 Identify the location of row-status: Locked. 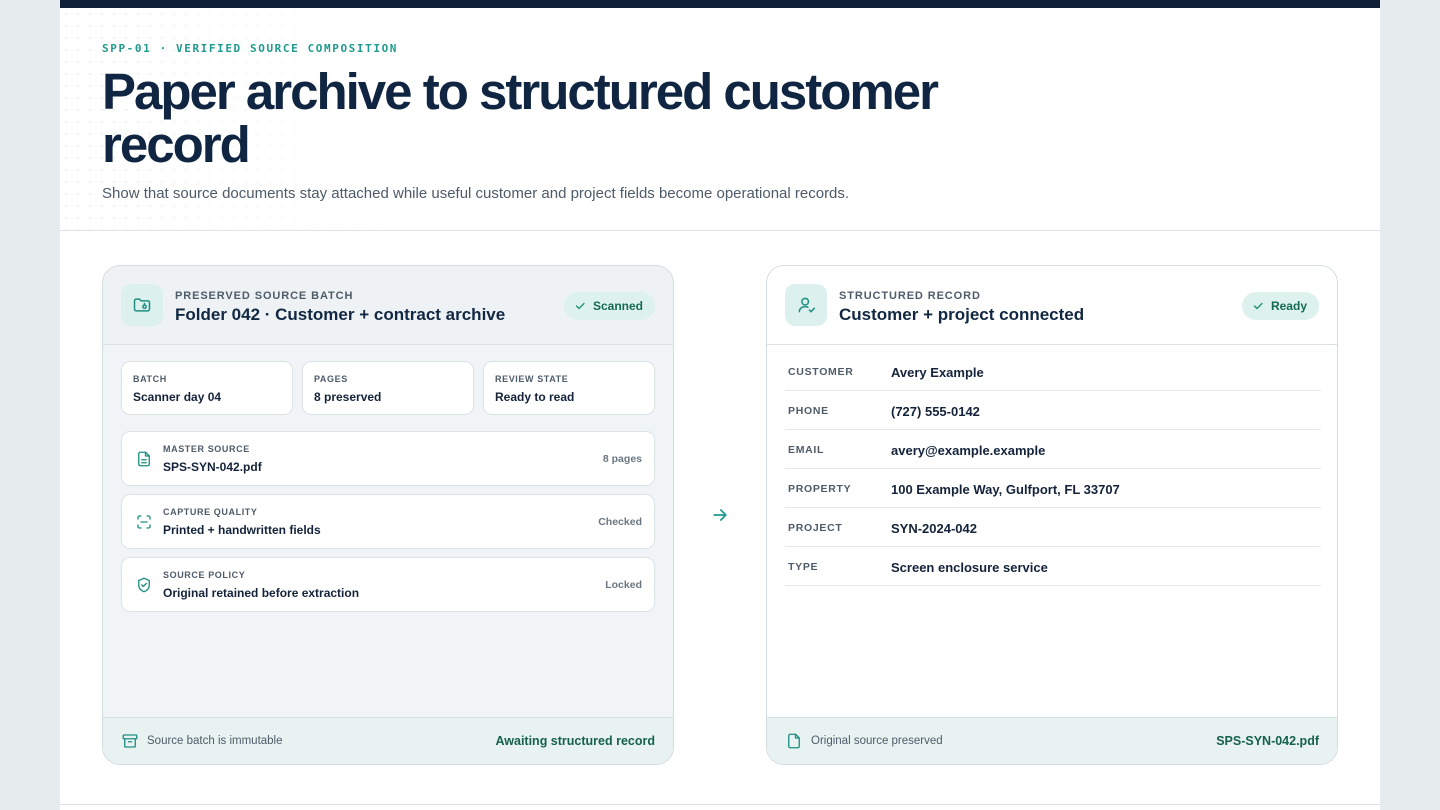
(623, 585).